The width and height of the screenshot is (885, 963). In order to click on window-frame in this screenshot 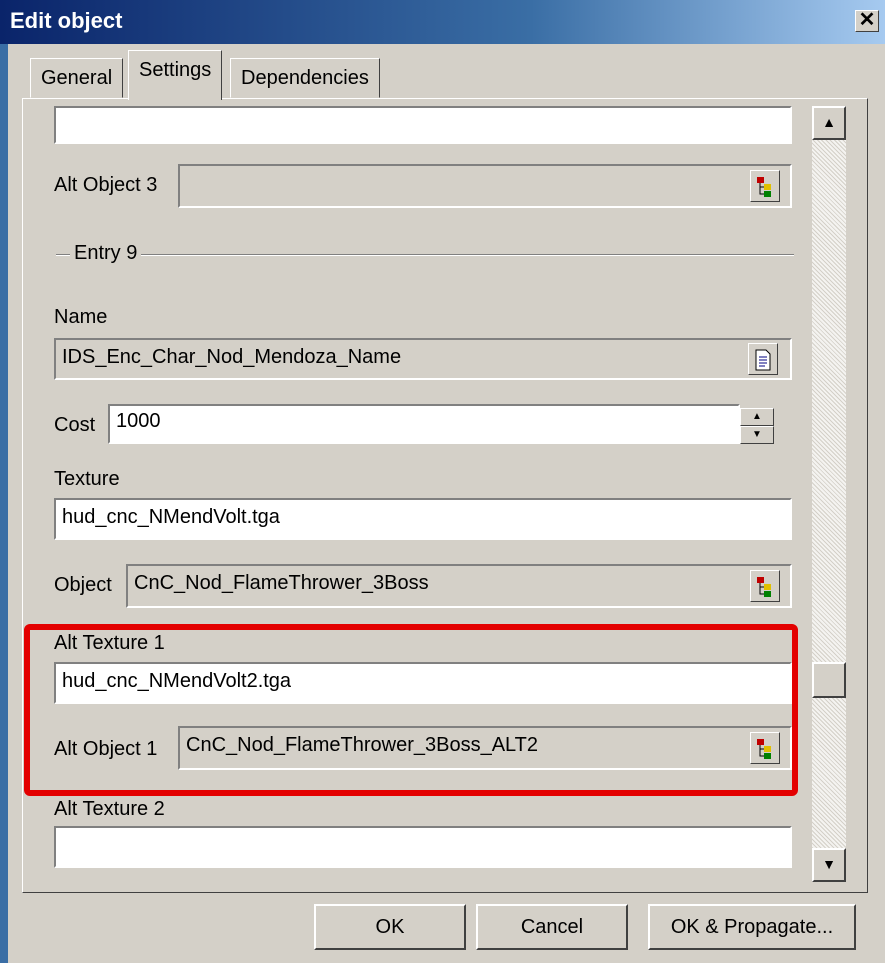, I will do `click(4, 503)`.